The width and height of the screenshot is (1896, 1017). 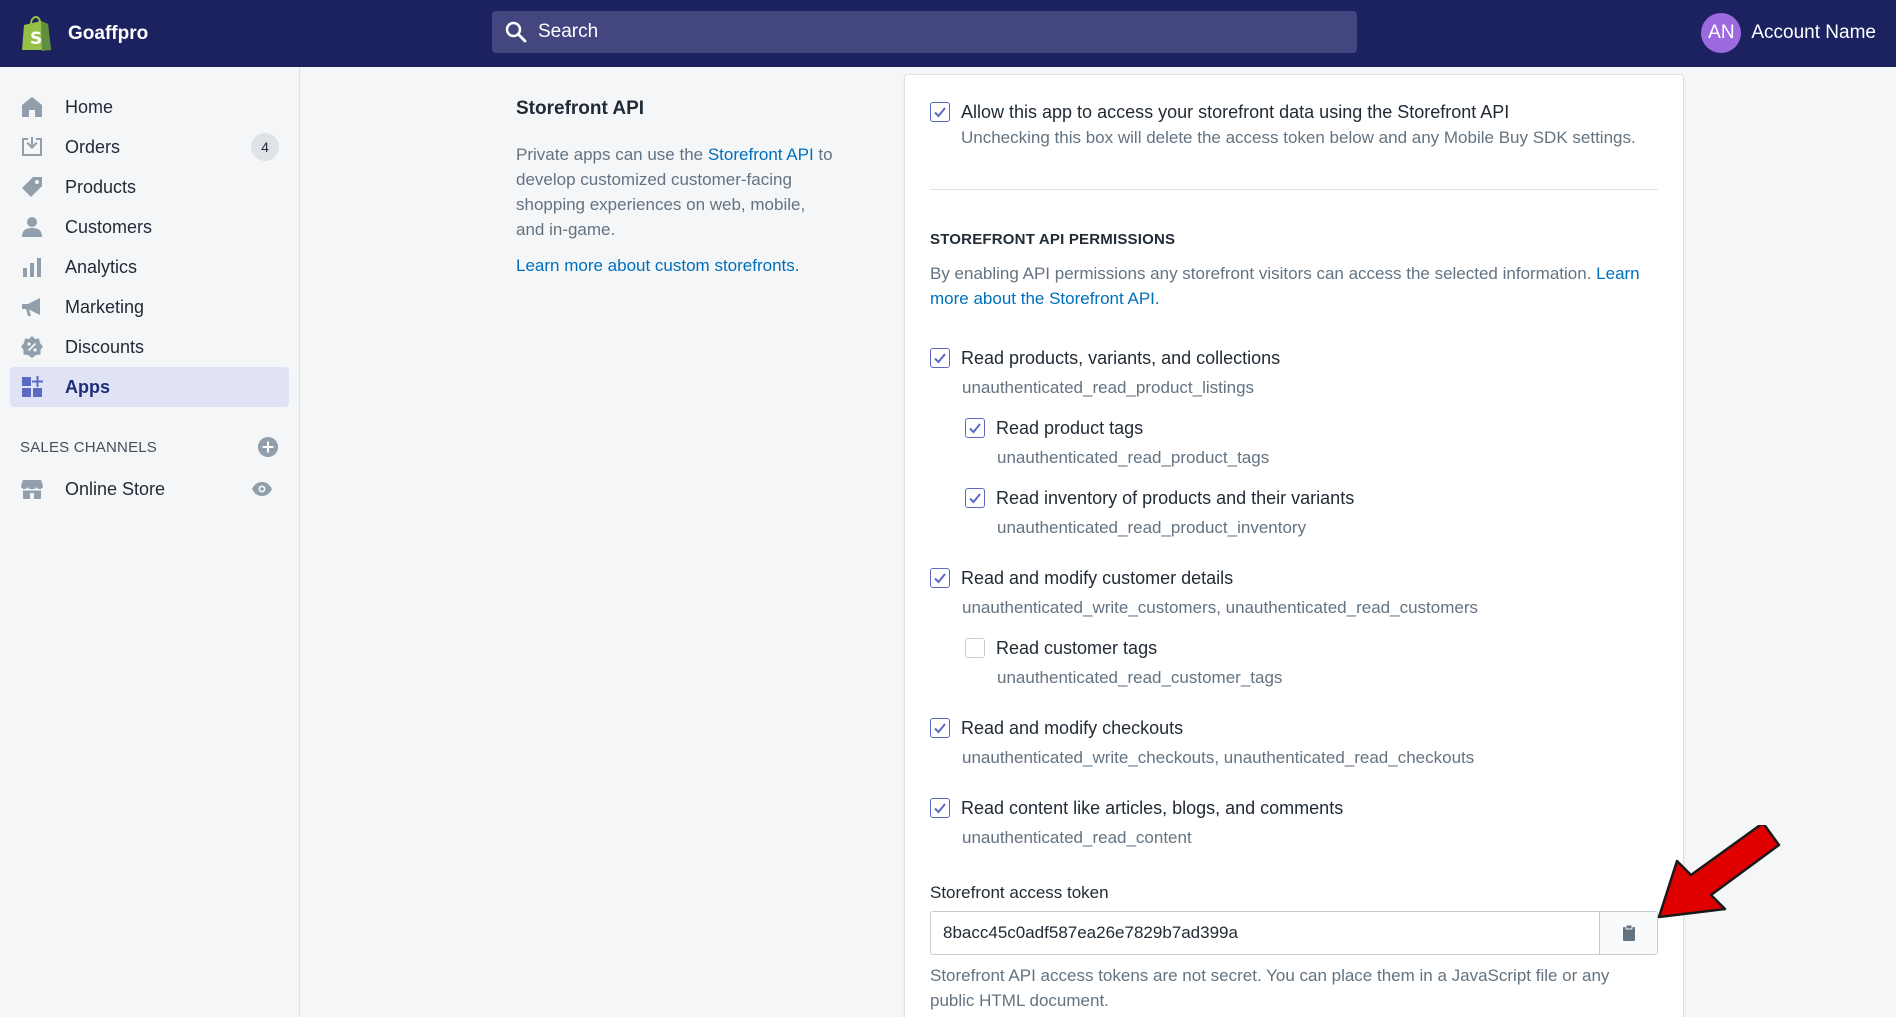 I want to click on red-arrow-annotation-icon, so click(x=1719, y=872).